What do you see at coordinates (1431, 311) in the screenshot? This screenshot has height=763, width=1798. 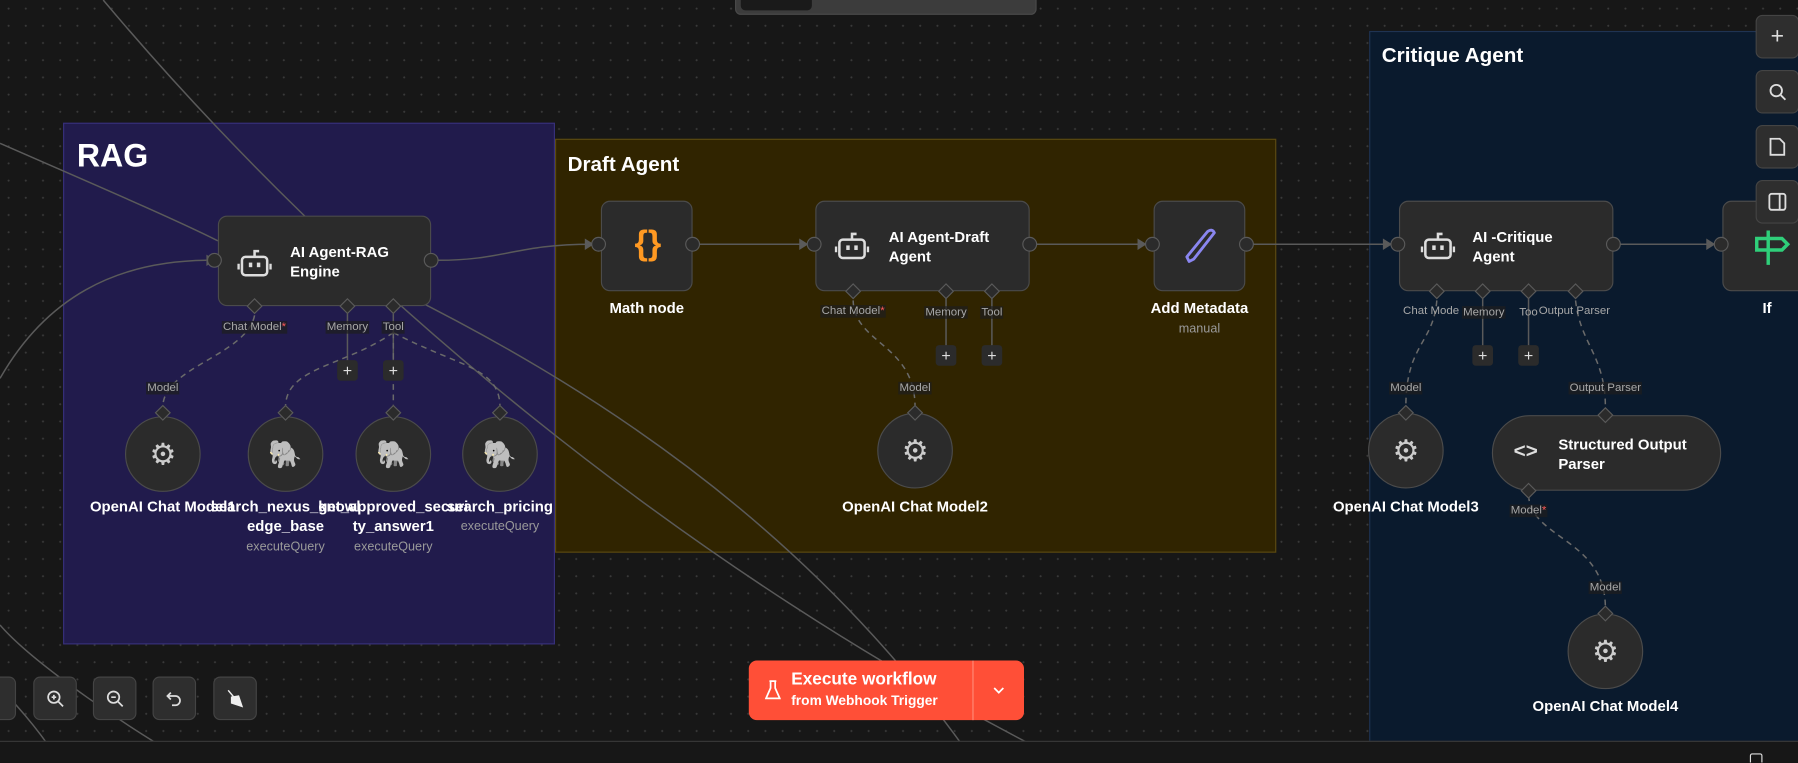 I see `port-label-chat-model: Chat Mode` at bounding box center [1431, 311].